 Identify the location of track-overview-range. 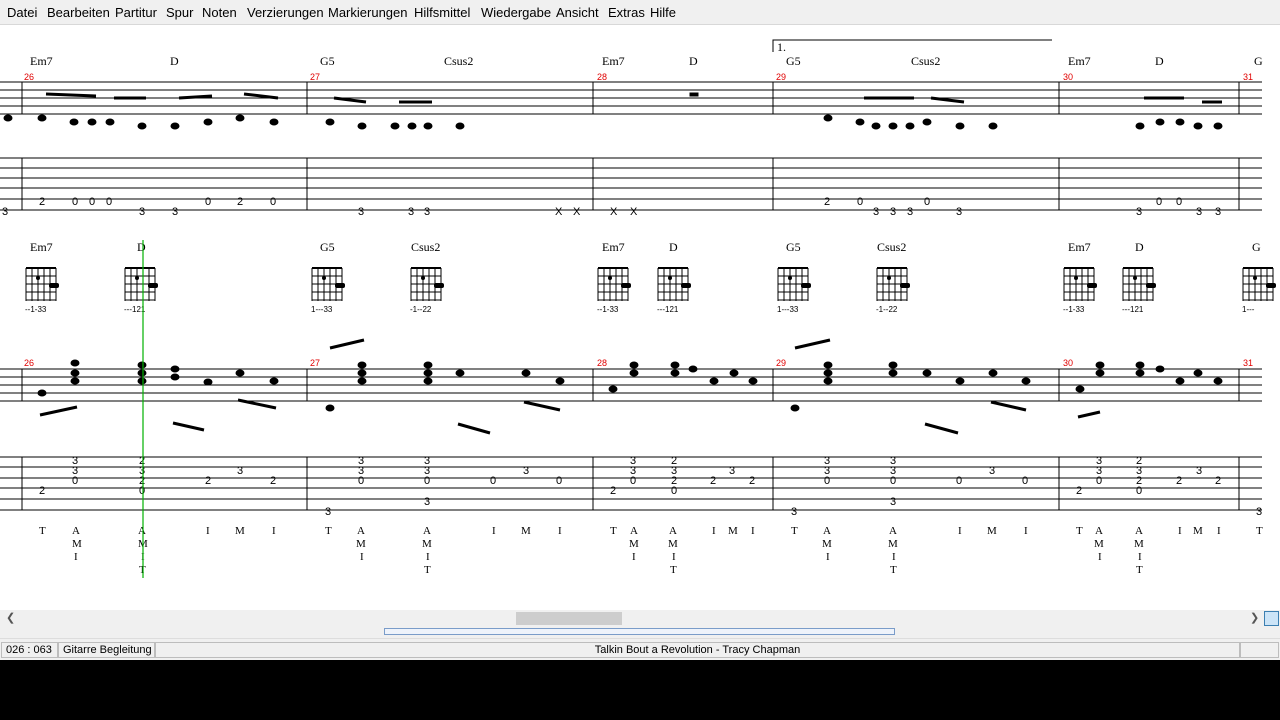
(639, 631).